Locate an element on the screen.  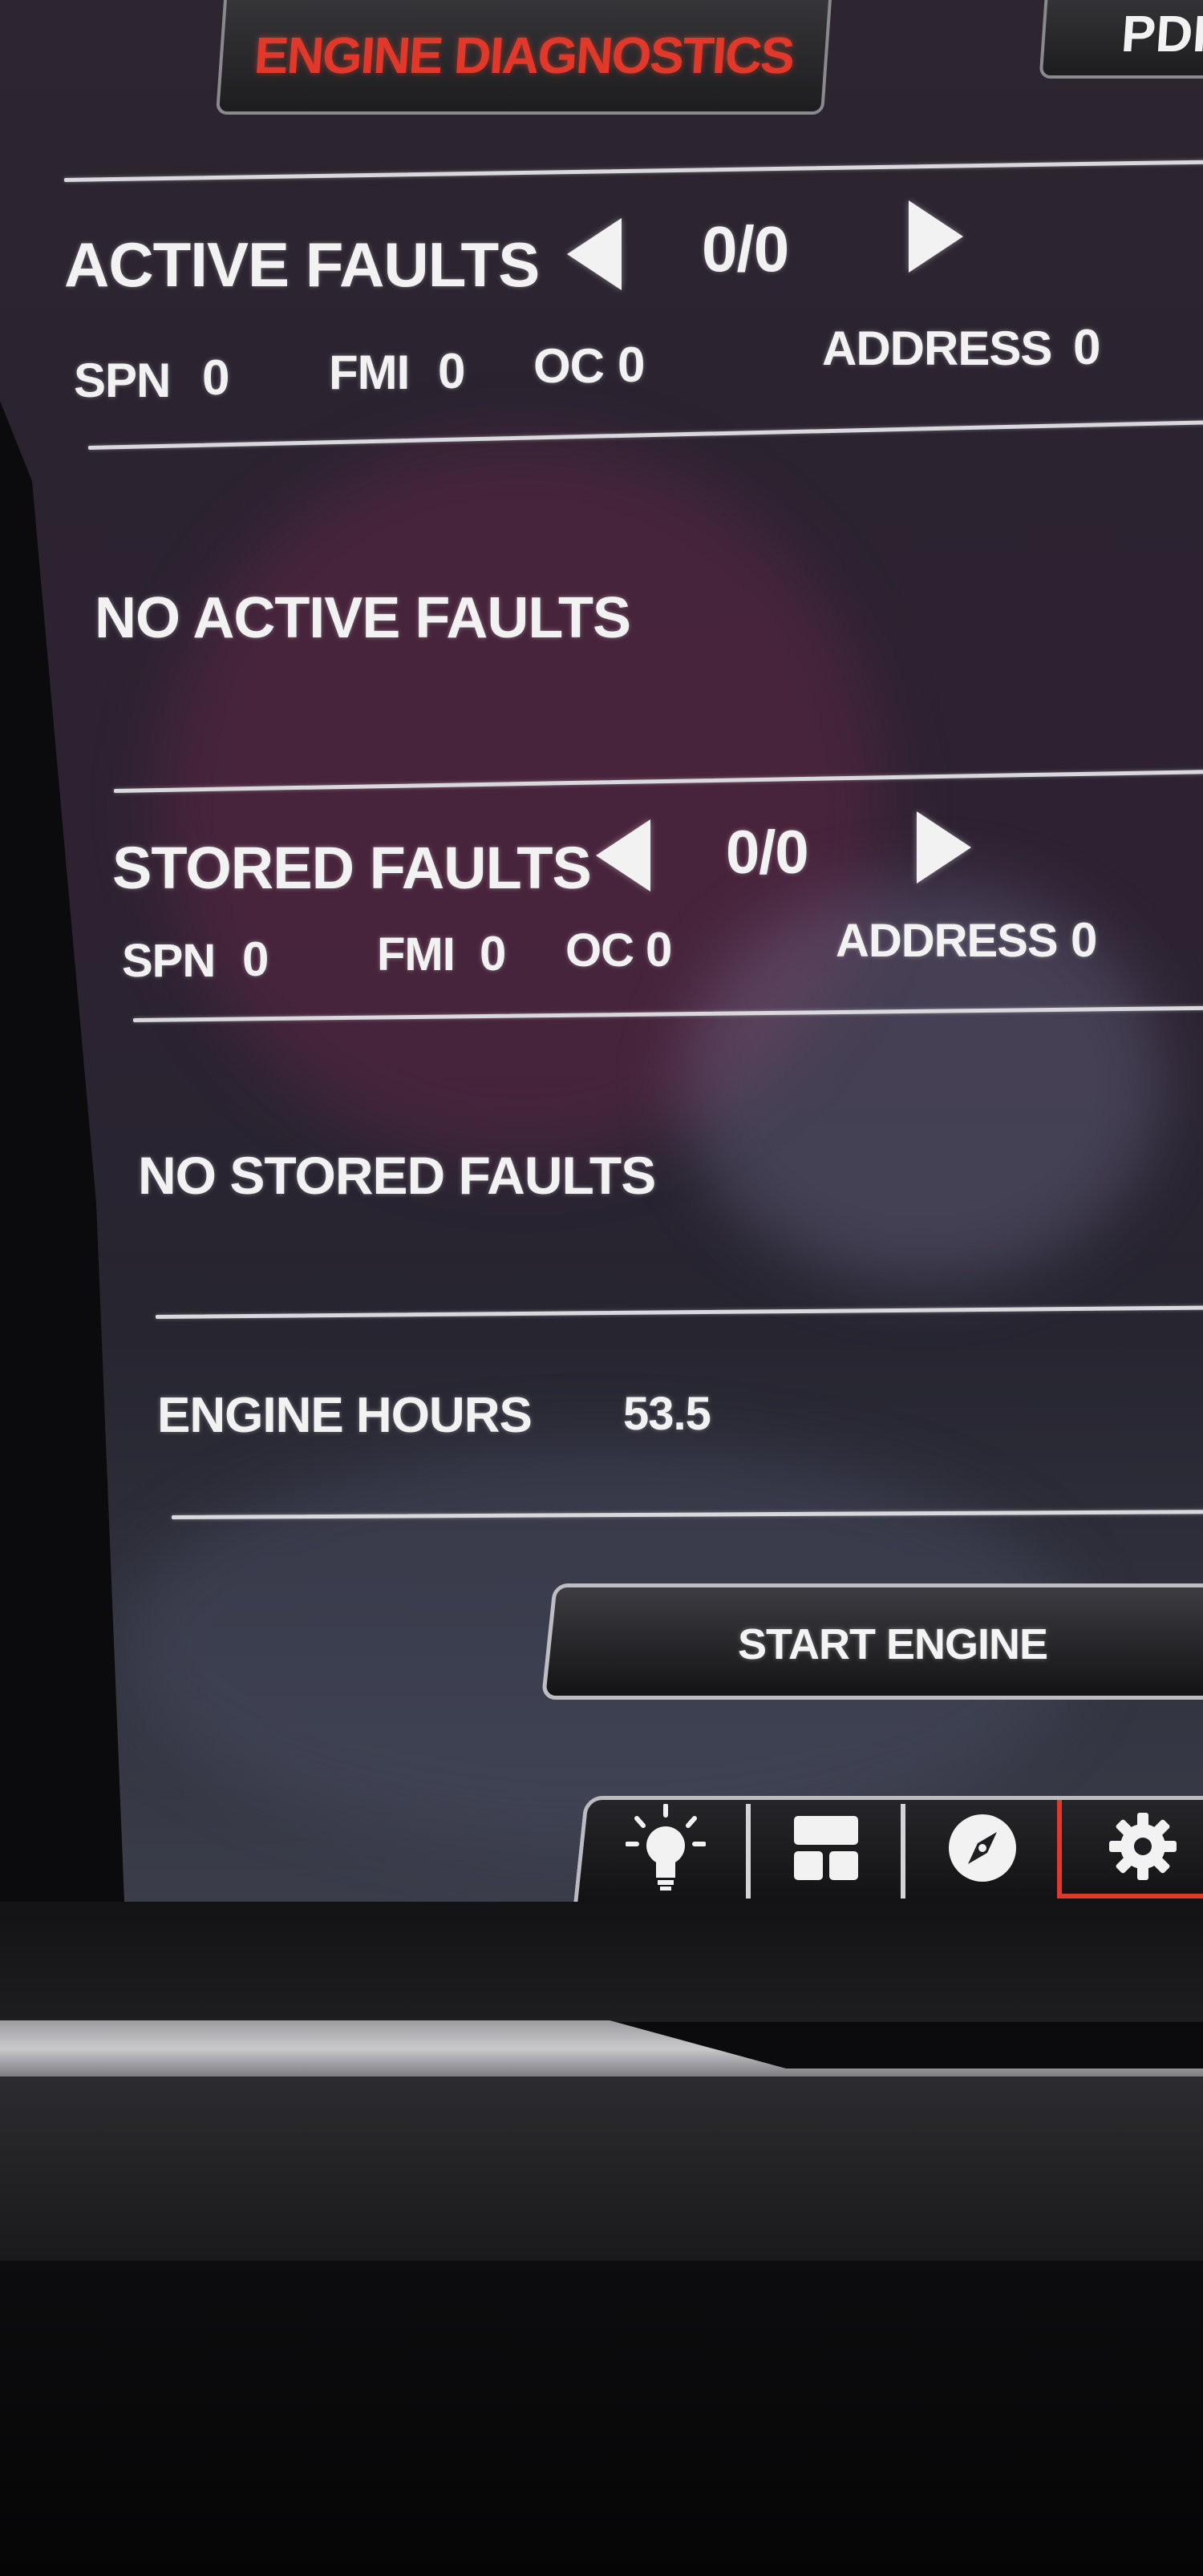
active-oc-label: OC is located at coordinates (569, 366).